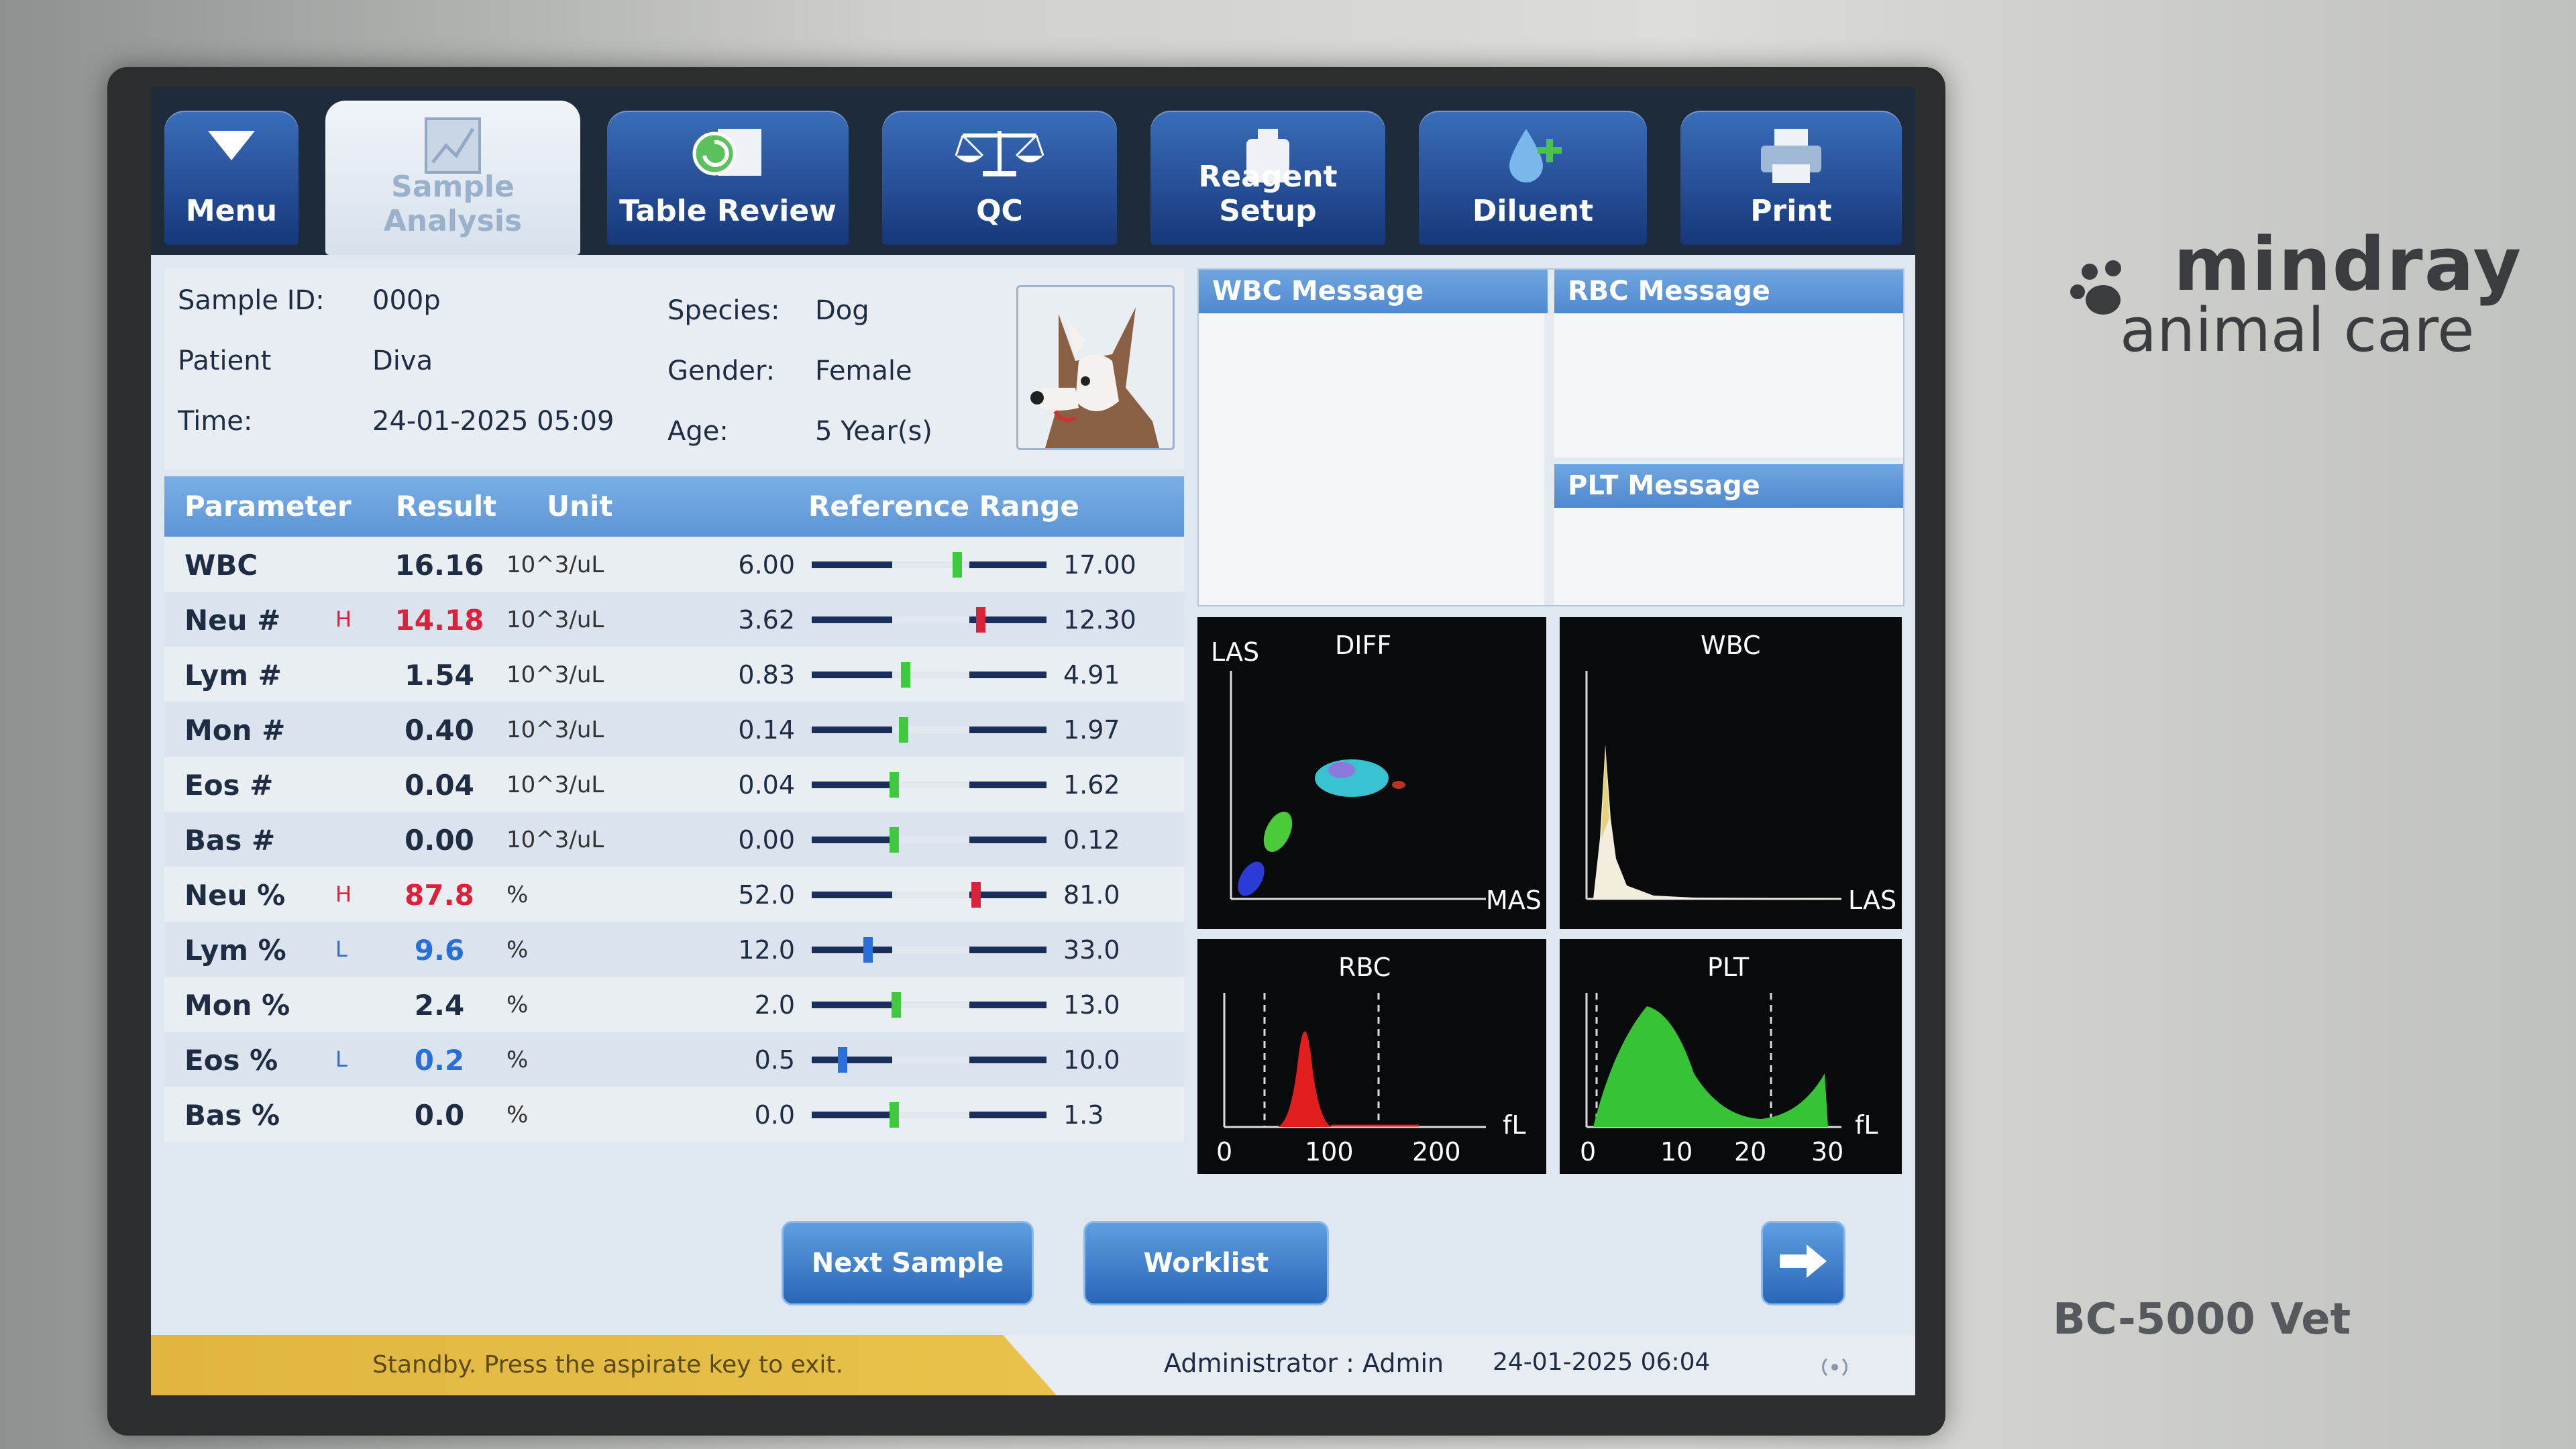  I want to click on tab-sample-analysis: Sample Analysis, so click(452, 178).